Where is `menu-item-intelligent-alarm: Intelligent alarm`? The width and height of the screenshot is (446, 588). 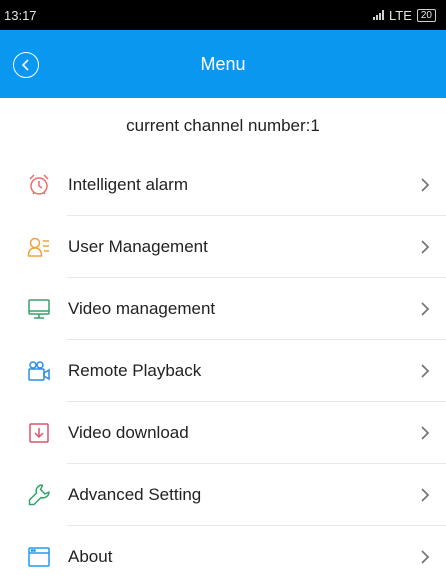 menu-item-intelligent-alarm: Intelligent alarm is located at coordinates (223, 185).